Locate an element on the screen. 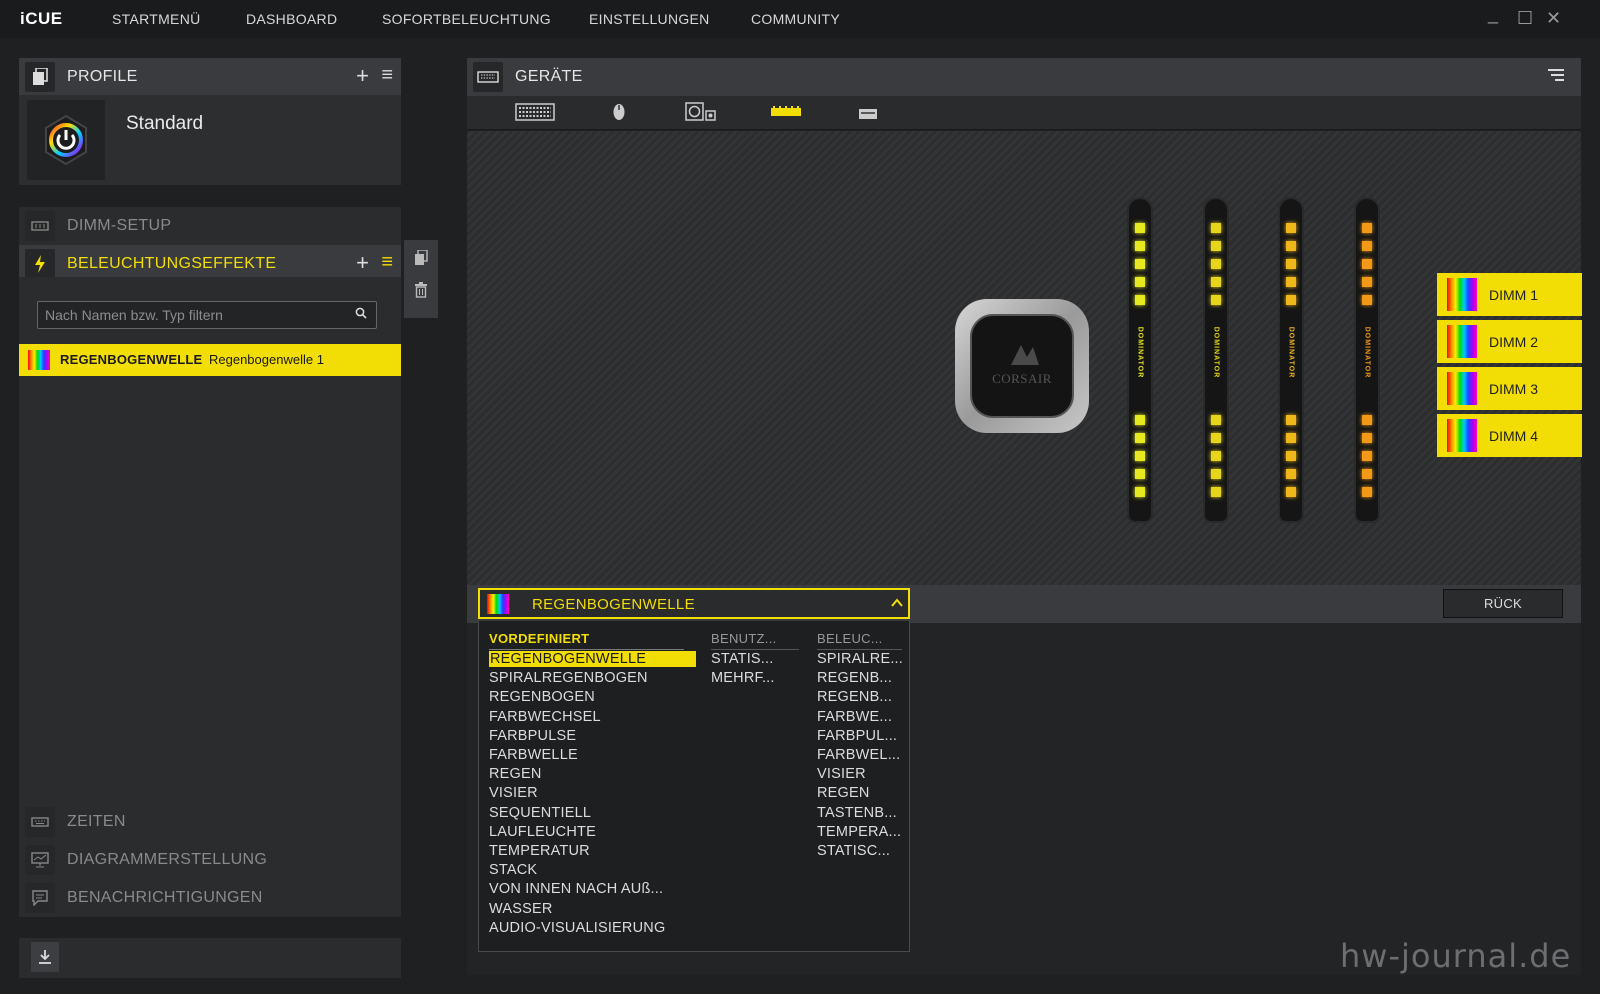  sidebar-item-benachrichtigungen: BENACHRICHTIGUNGEN is located at coordinates (210, 898).